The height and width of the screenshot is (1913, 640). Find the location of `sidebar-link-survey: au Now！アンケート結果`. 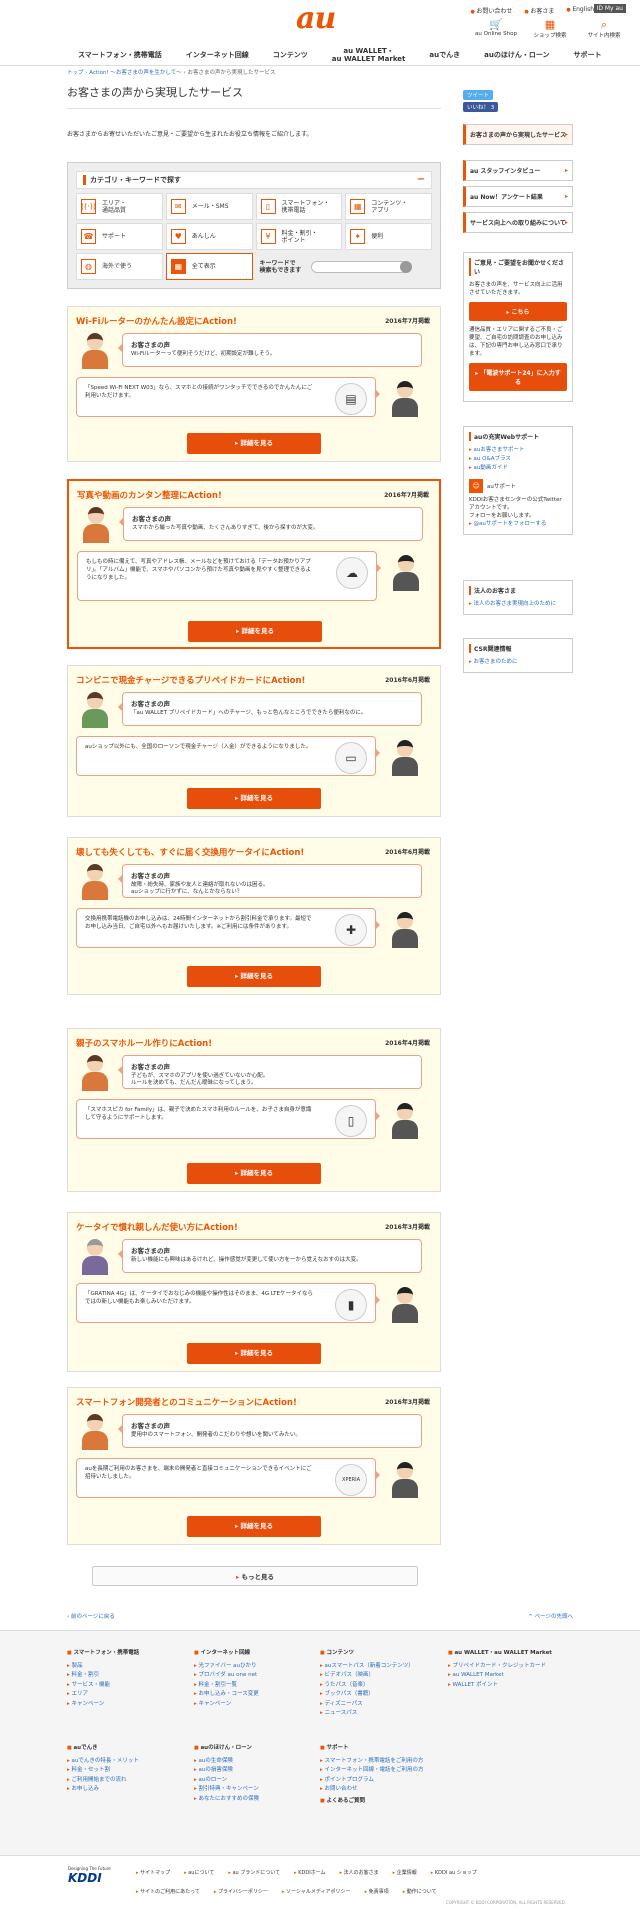

sidebar-link-survey: au Now！アンケート結果 is located at coordinates (518, 196).